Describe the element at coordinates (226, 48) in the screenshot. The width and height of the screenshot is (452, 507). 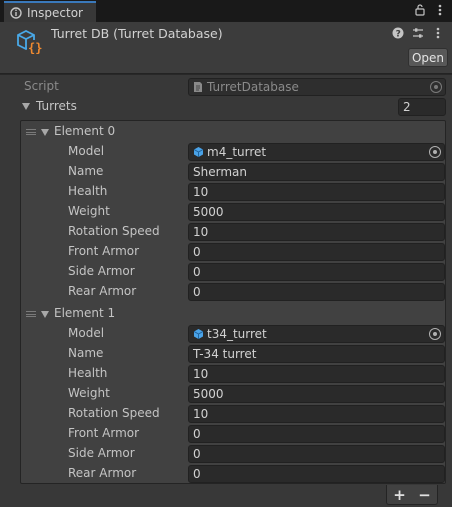
I see `inspector-header: {} Turret DB (Turret Database) ? Open` at that location.